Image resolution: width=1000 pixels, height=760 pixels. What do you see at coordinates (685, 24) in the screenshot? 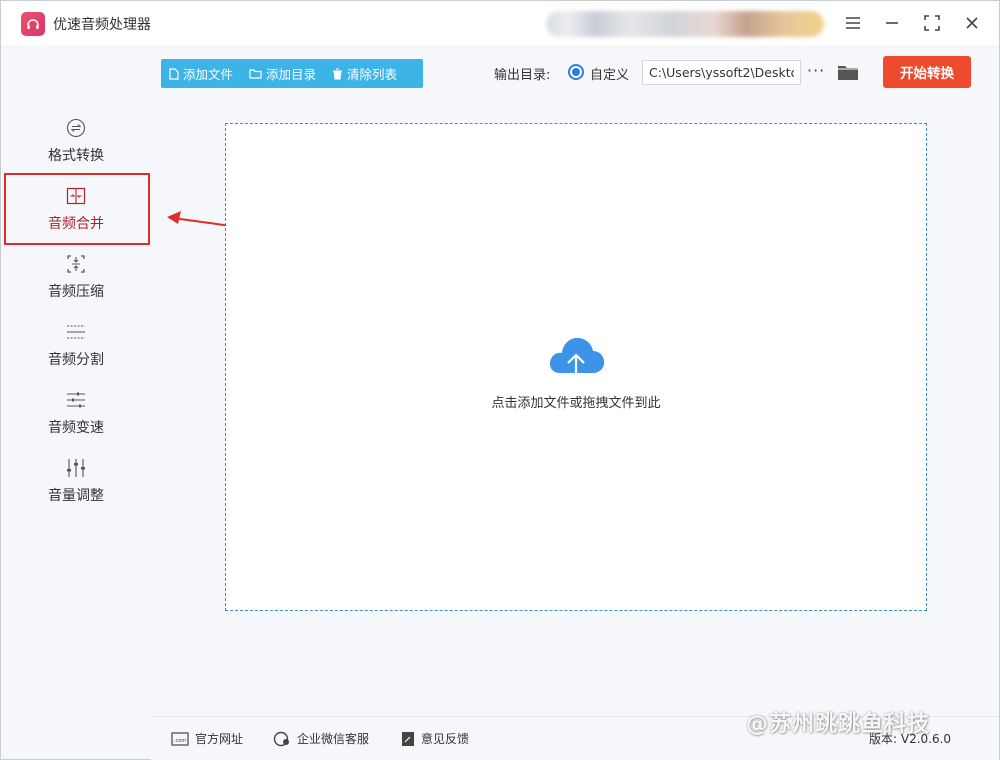
I see `blurred-account-area` at bounding box center [685, 24].